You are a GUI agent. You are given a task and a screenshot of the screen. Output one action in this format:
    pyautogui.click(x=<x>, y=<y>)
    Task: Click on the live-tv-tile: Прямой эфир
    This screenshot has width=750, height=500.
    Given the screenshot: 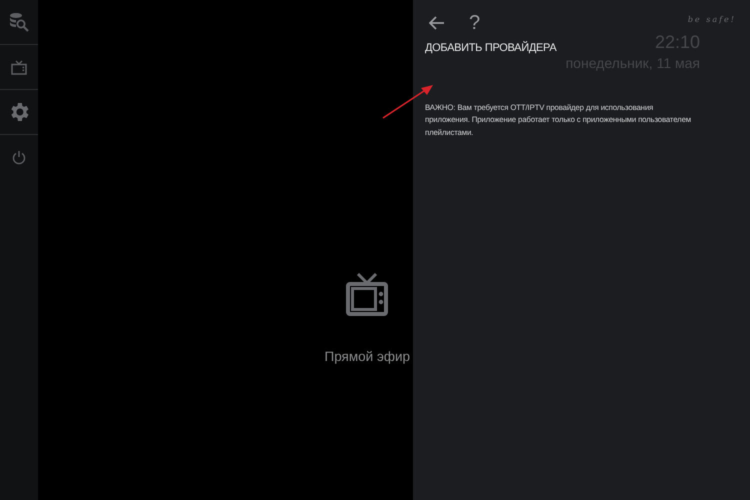 What is the action you would take?
    pyautogui.click(x=367, y=320)
    